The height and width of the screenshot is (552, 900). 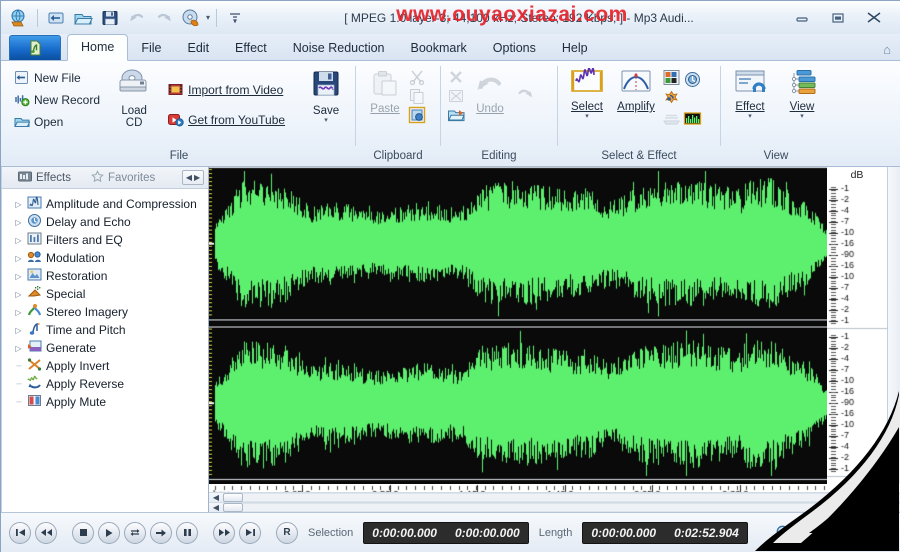 What do you see at coordinates (98, 47) in the screenshot?
I see `tab-home: Home` at bounding box center [98, 47].